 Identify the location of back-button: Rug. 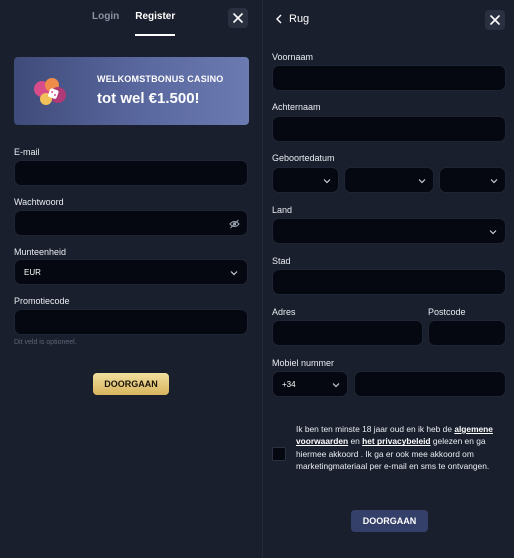
(292, 19).